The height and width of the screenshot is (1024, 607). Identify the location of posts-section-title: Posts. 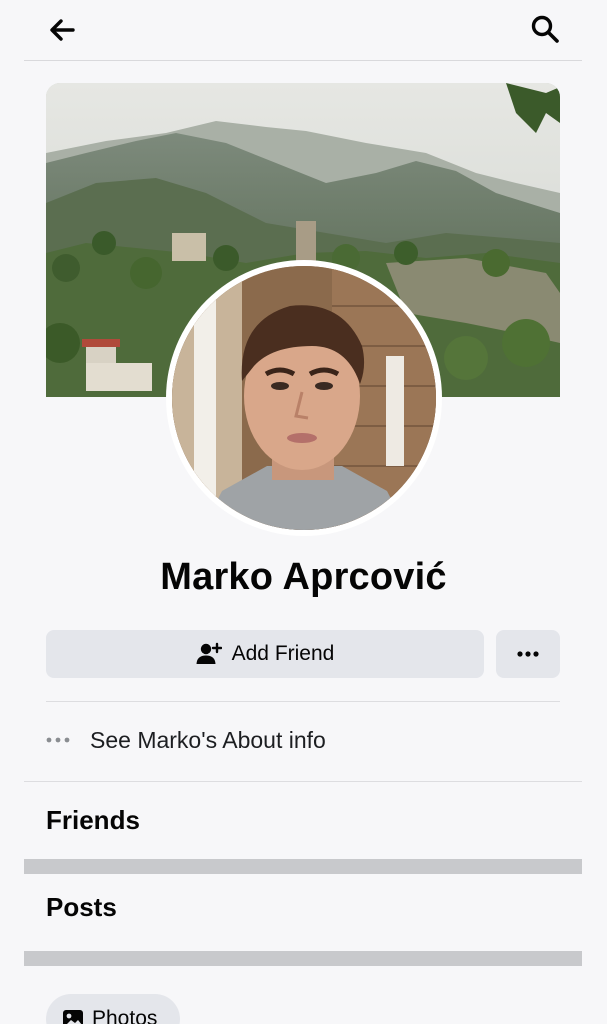
(81, 907).